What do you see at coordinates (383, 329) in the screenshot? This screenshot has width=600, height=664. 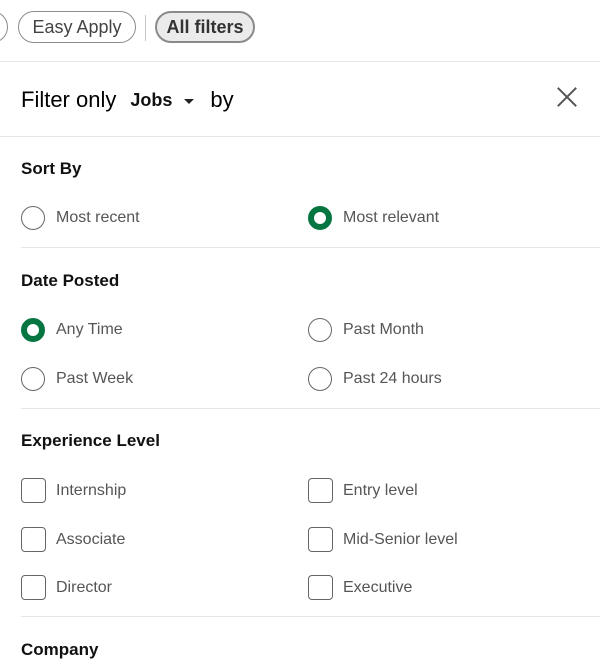 I see `option-label: Past Month` at bounding box center [383, 329].